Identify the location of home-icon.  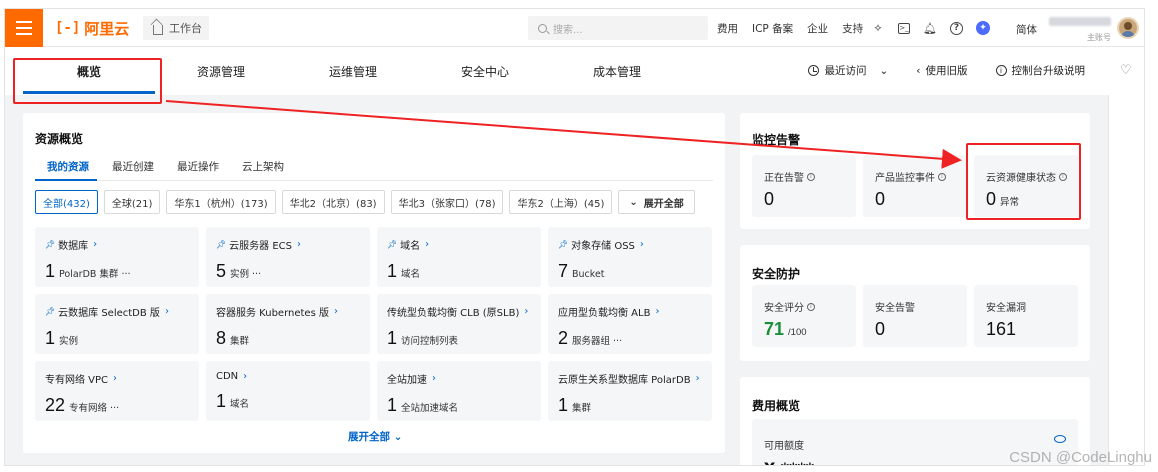
(158, 29).